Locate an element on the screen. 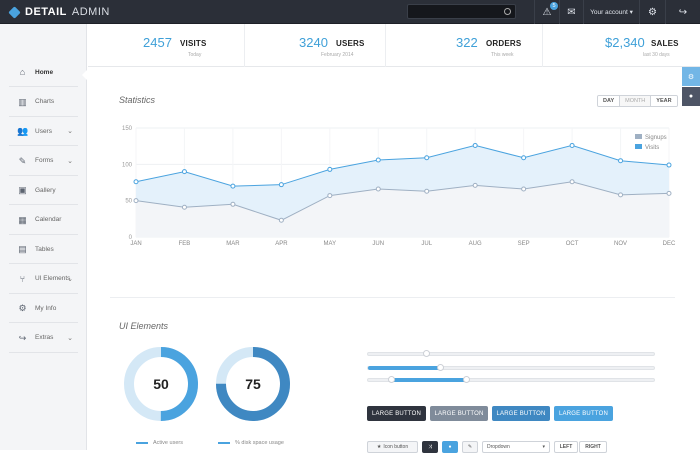 The height and width of the screenshot is (453, 700). large-button-blue: LARGE BUTTON is located at coordinates (521, 413).